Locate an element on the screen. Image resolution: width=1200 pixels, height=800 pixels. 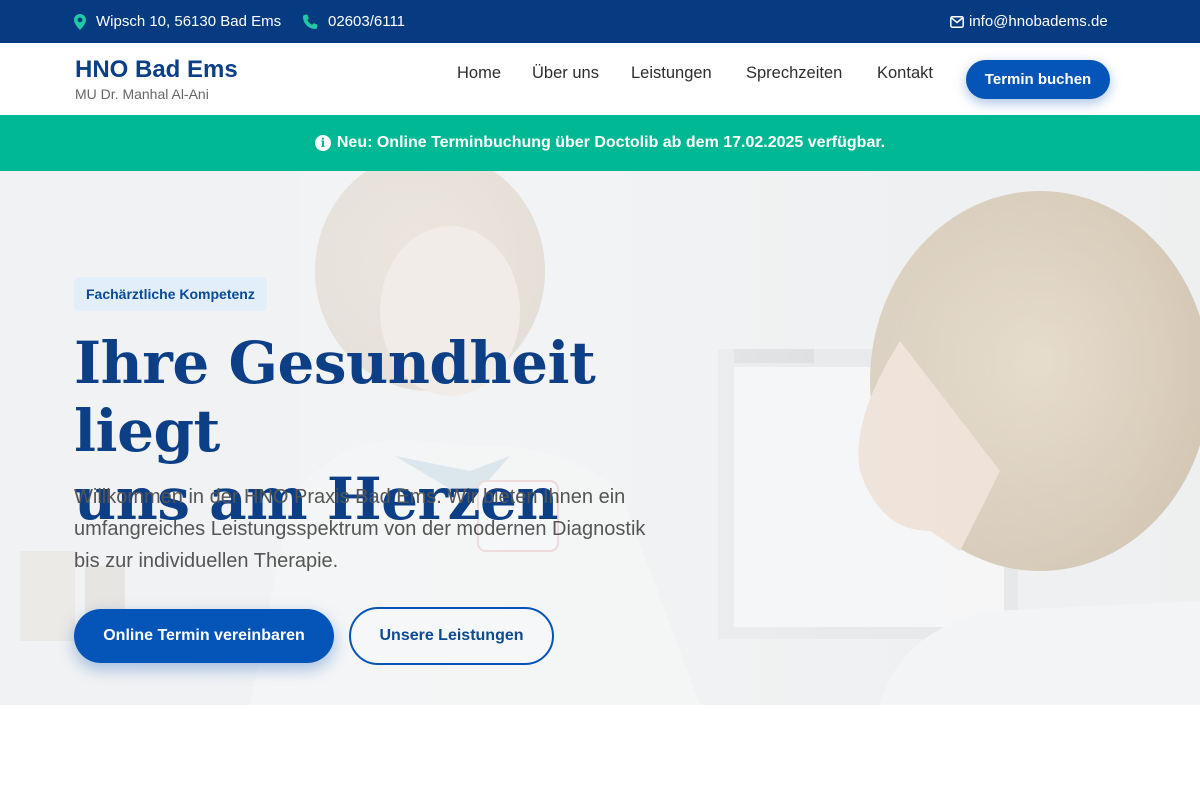
phone-icon is located at coordinates (310, 21).